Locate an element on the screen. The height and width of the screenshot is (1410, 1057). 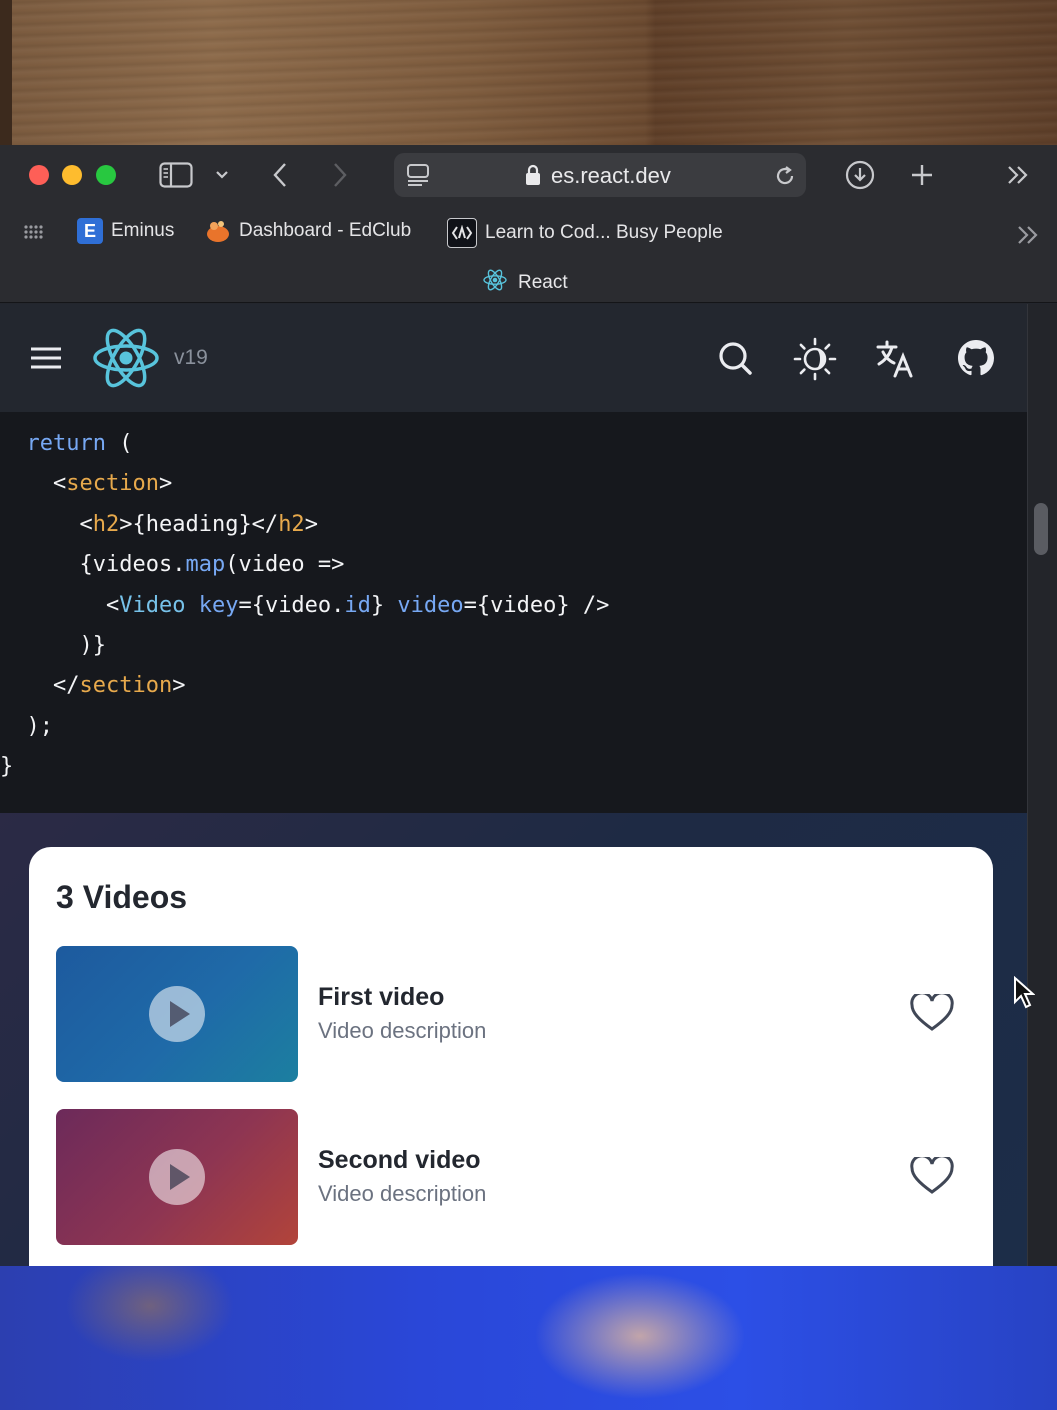
page-menu-icon is located at coordinates (418, 175).